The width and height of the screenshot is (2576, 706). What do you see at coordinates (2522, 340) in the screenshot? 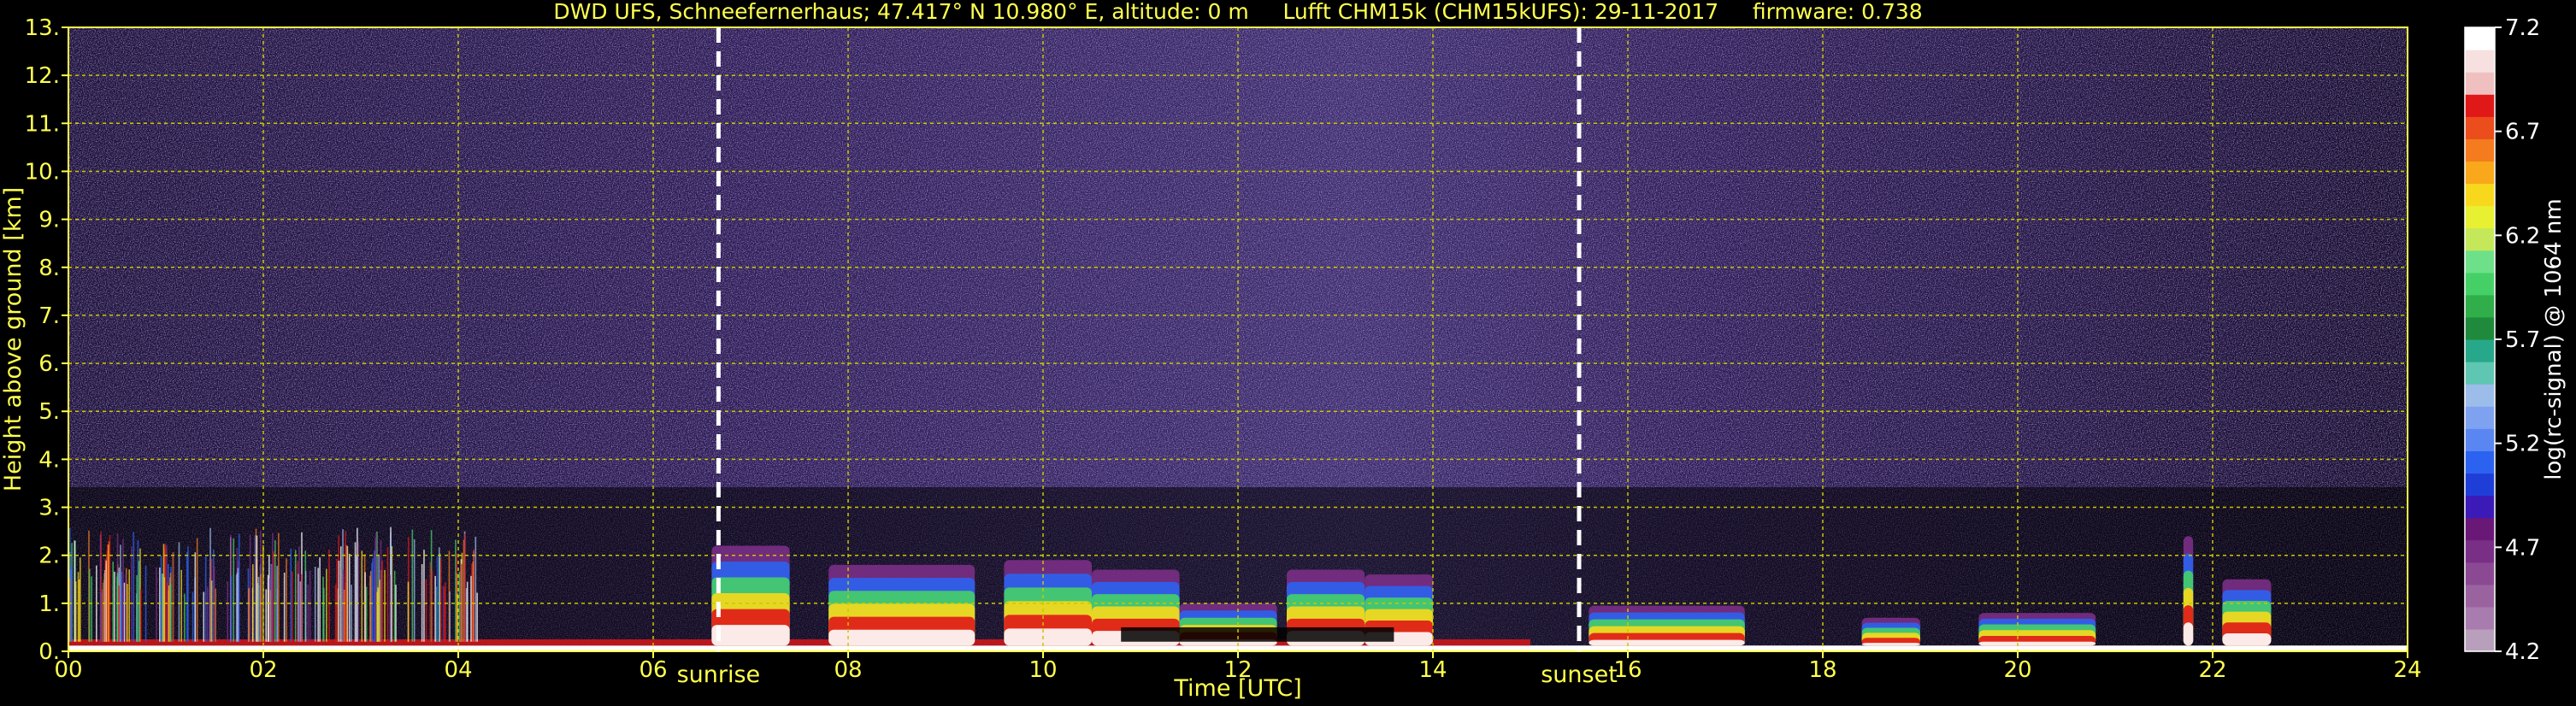
I see `colorbar-tick-label: 5.7` at bounding box center [2522, 340].